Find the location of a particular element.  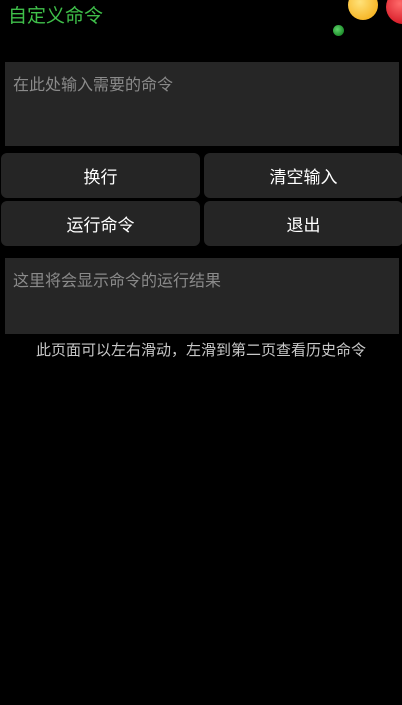

newline-button: 换行 is located at coordinates (100, 175).